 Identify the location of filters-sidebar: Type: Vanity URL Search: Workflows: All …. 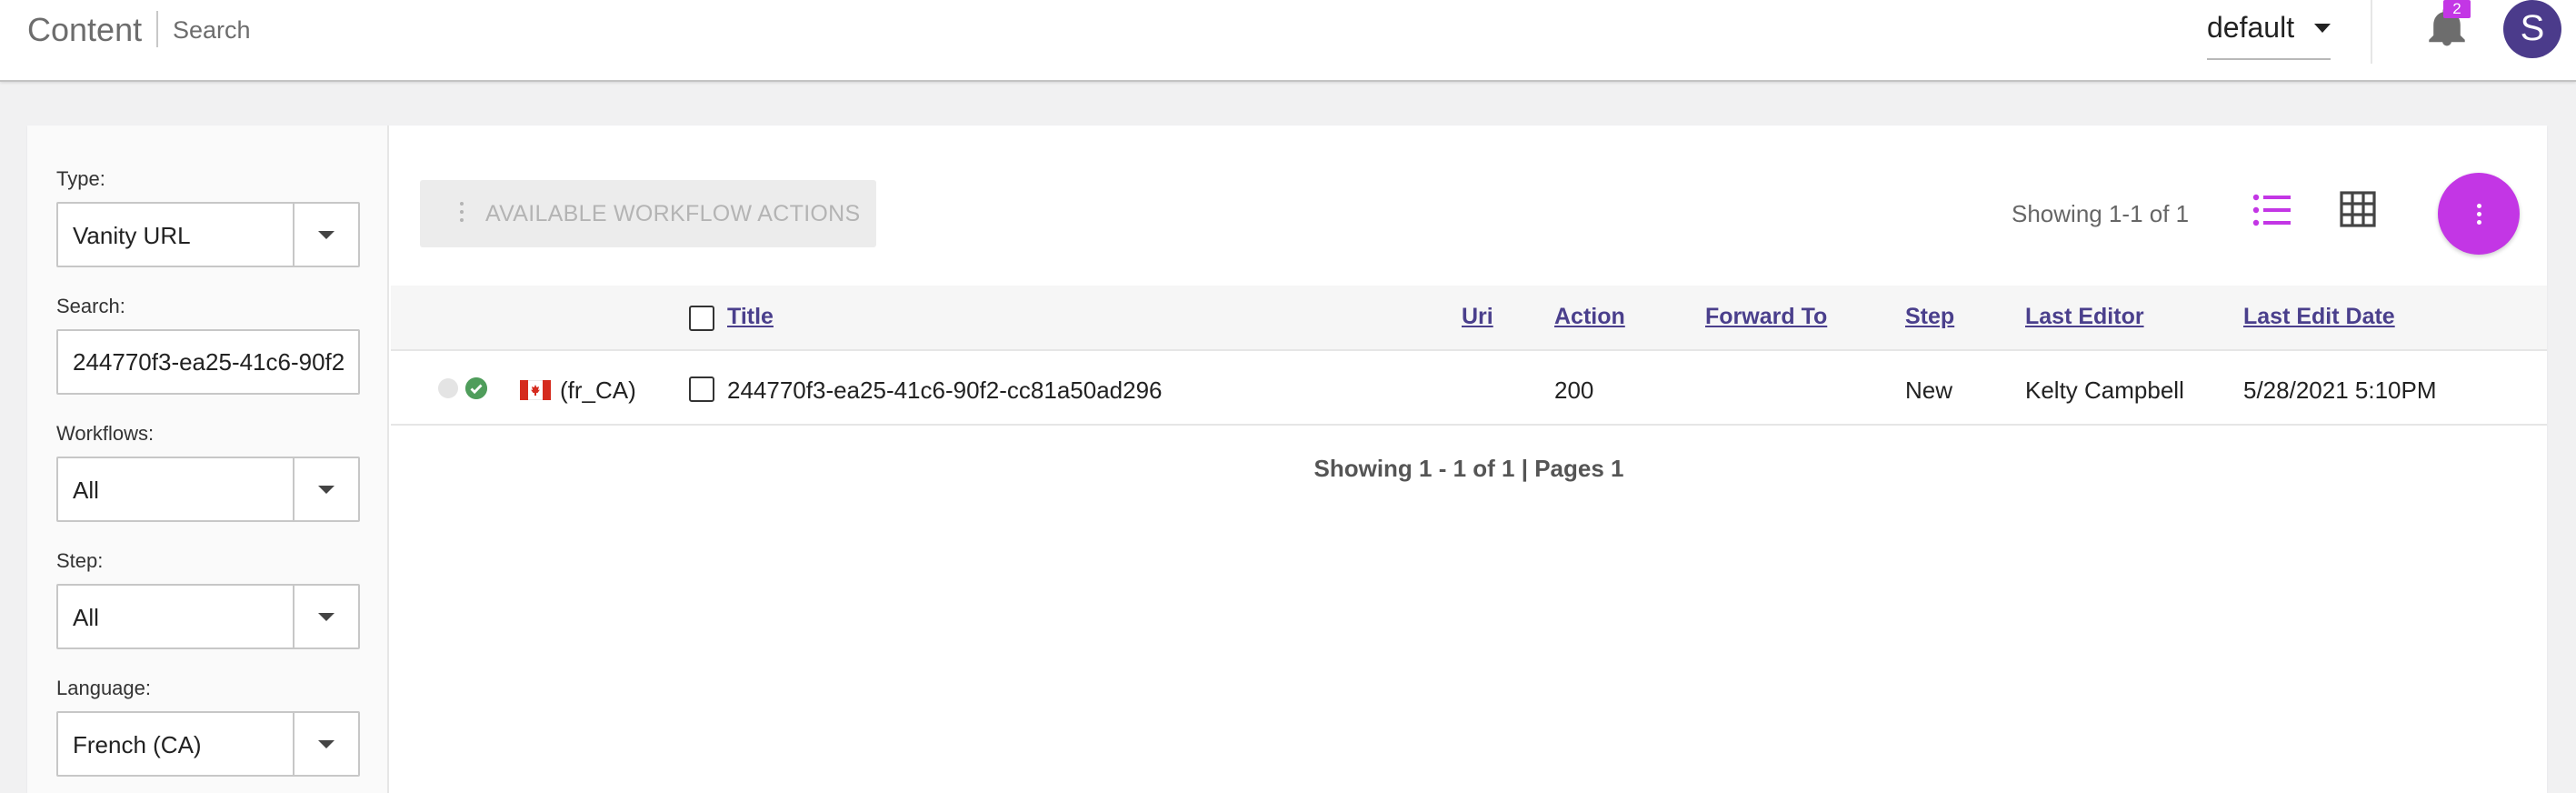
(208, 459).